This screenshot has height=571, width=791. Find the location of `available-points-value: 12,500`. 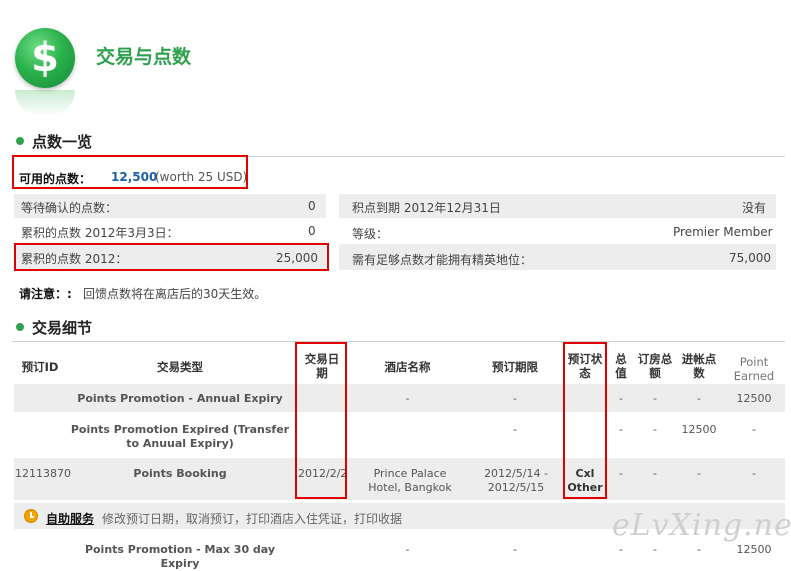

available-points-value: 12,500 is located at coordinates (134, 177).